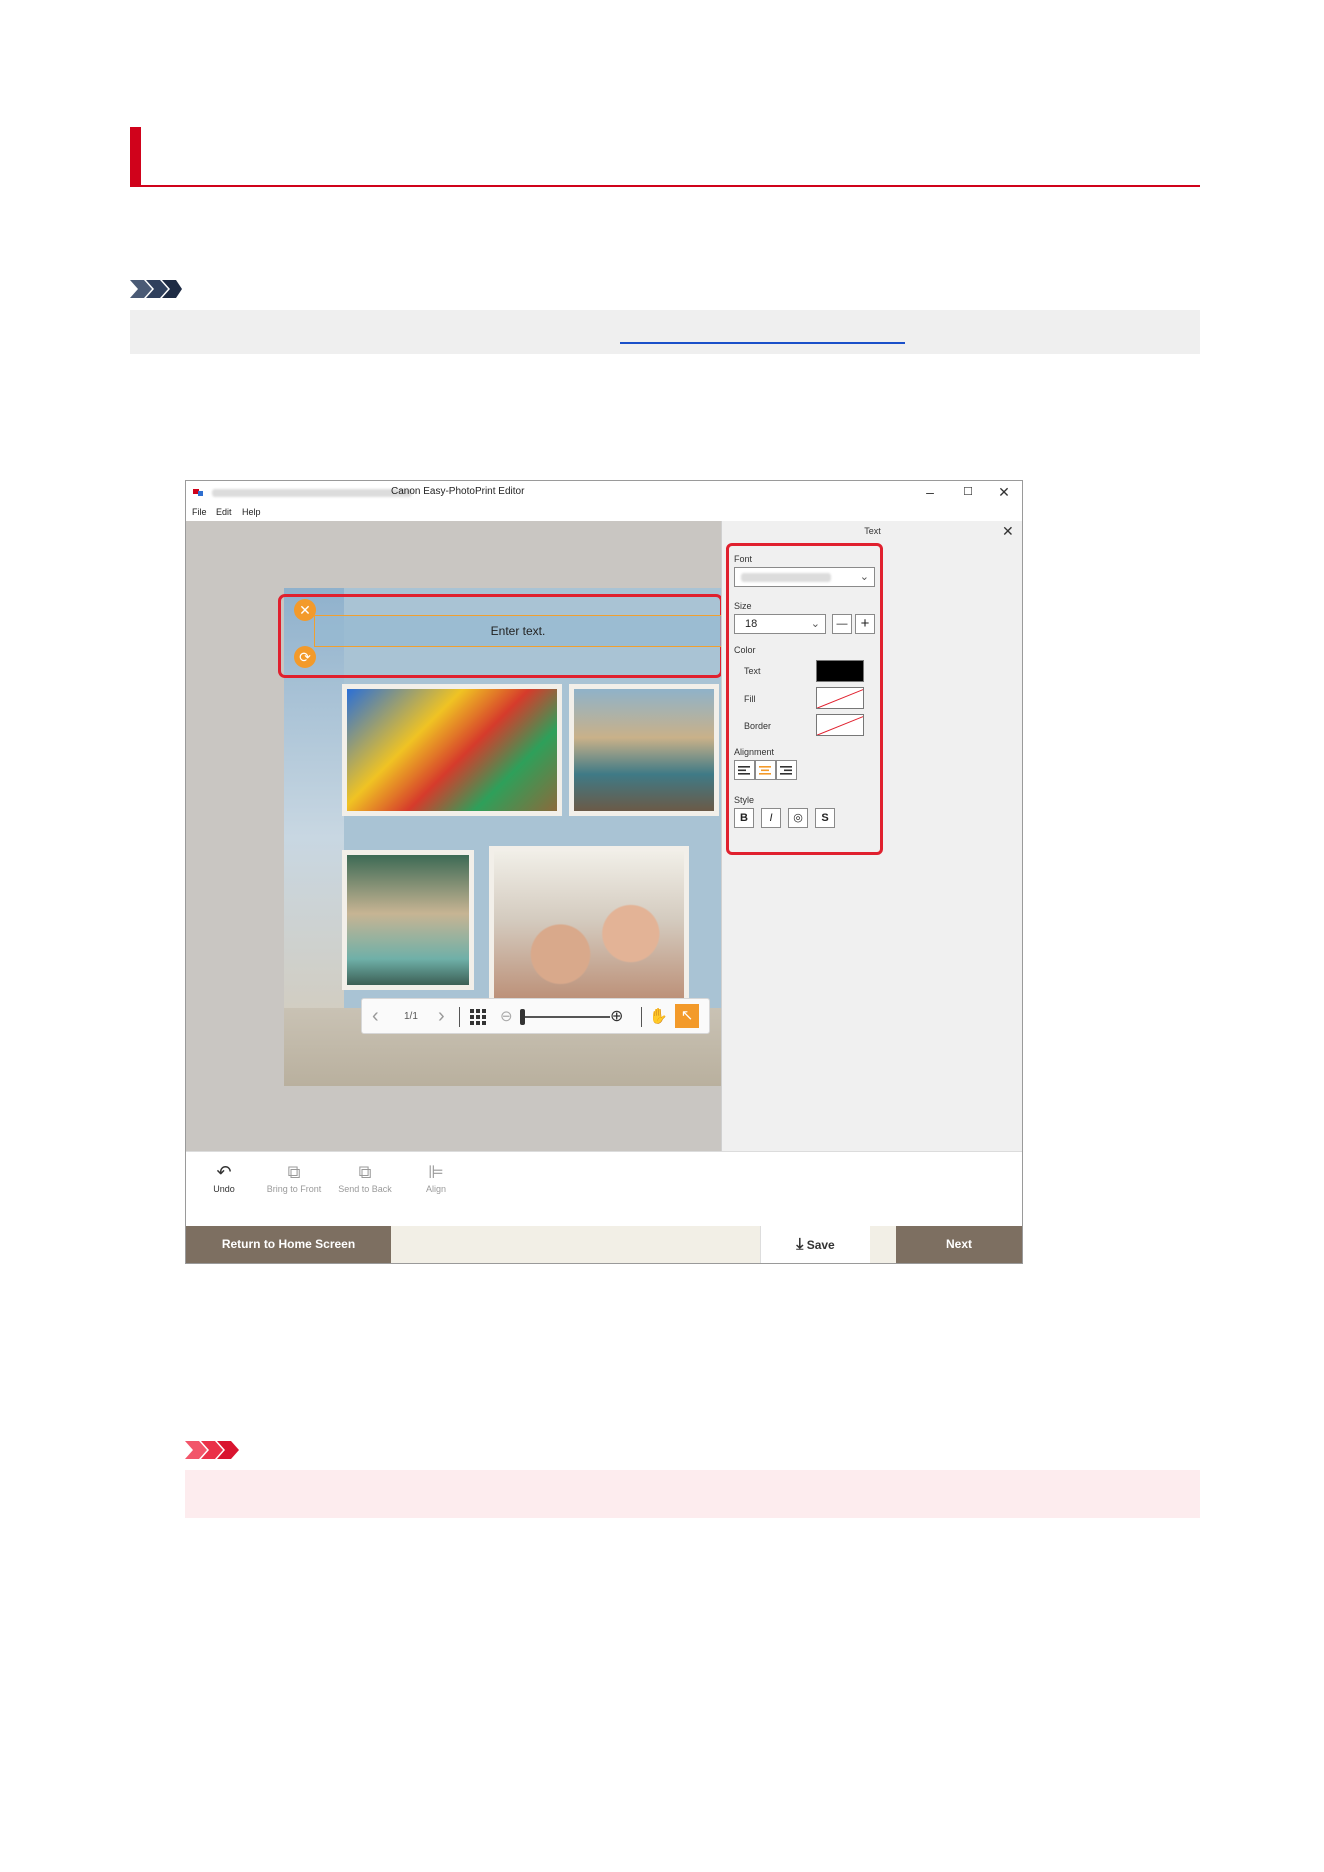 This screenshot has height=1872, width=1324. I want to click on window-title: Canon Easy-PhotoPrint Editor, so click(458, 491).